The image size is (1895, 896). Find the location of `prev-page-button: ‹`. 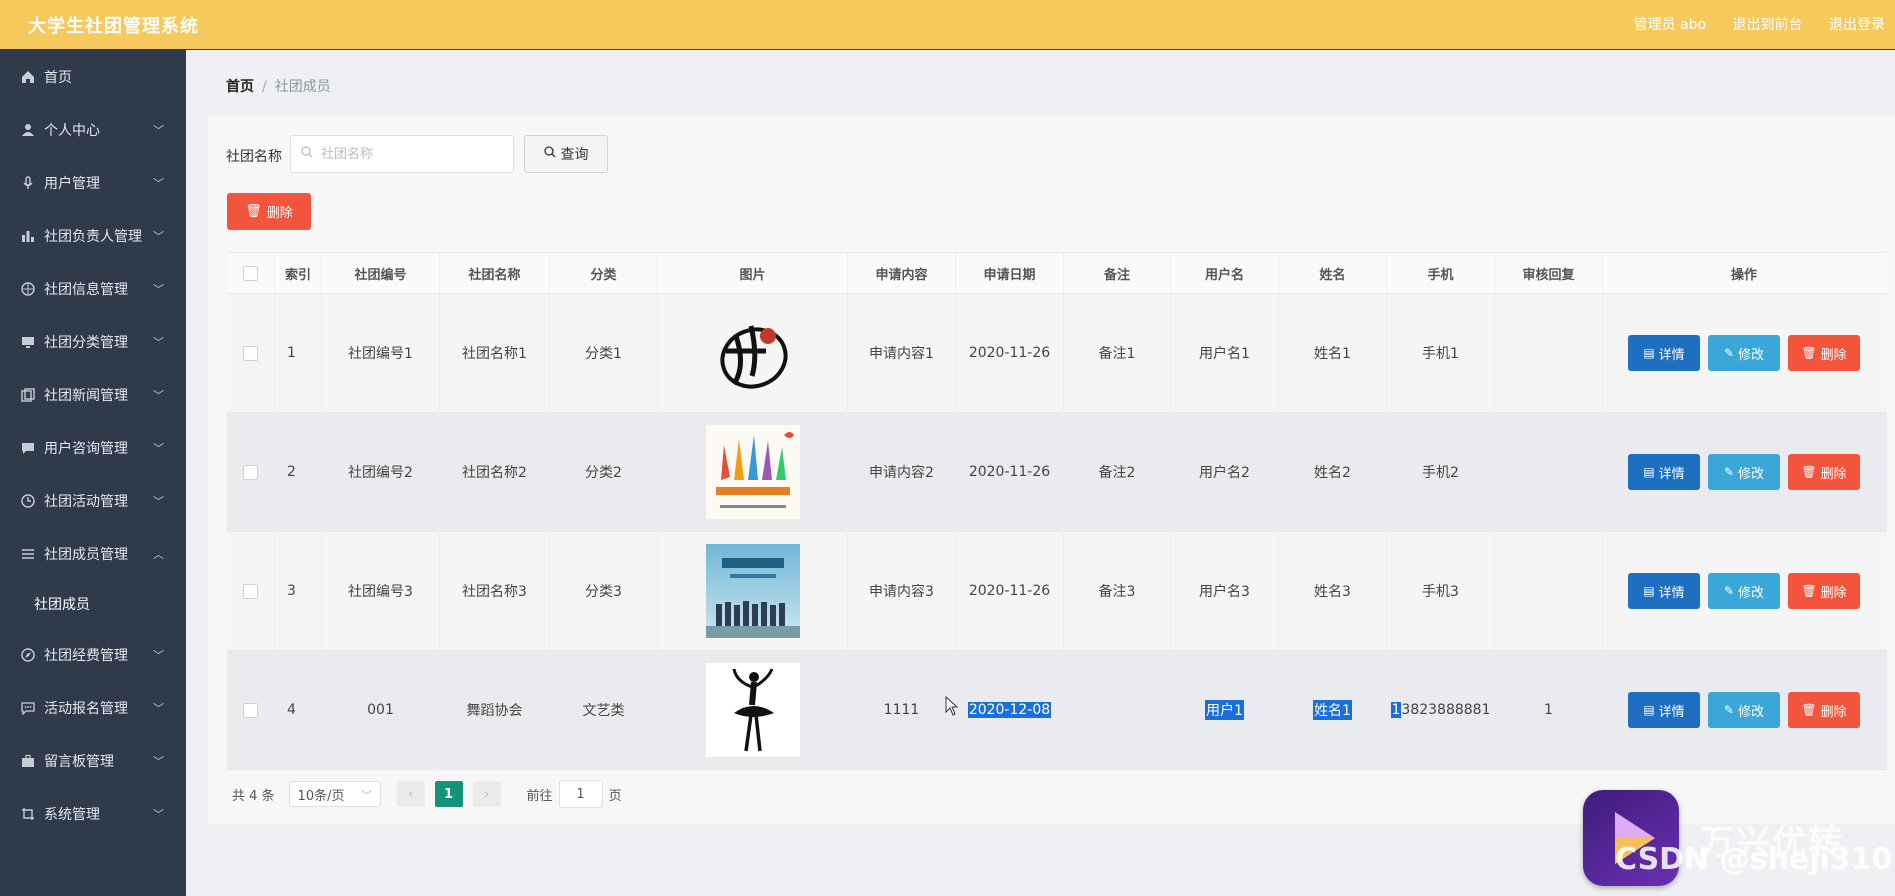

prev-page-button: ‹ is located at coordinates (410, 794).